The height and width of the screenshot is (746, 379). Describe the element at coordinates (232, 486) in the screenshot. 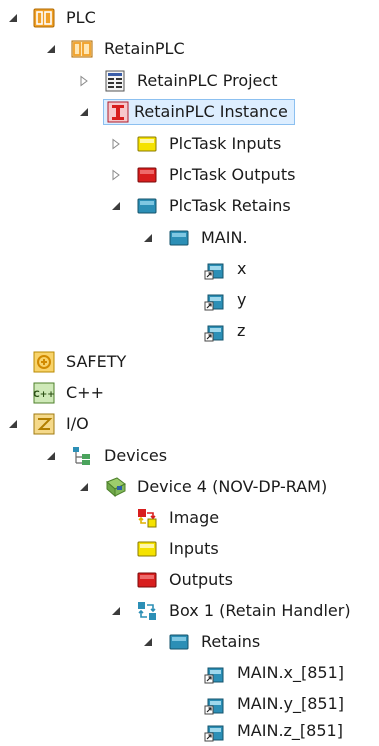

I see `tree-item-label: Device 4 (NOV-DP-RAM)` at that location.